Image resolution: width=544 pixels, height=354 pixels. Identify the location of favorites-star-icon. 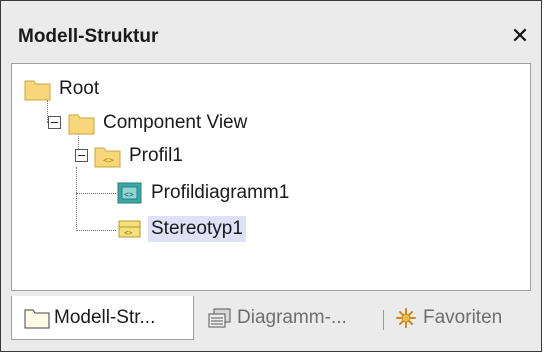
(406, 318).